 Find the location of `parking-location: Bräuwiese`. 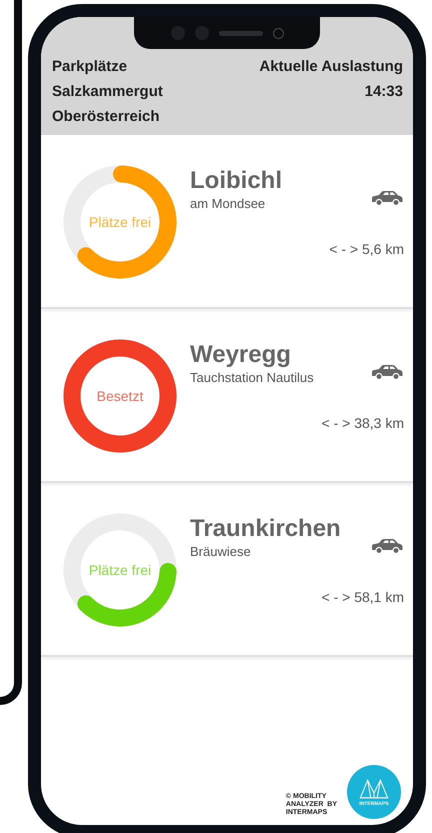

parking-location: Bräuwiese is located at coordinates (221, 552).